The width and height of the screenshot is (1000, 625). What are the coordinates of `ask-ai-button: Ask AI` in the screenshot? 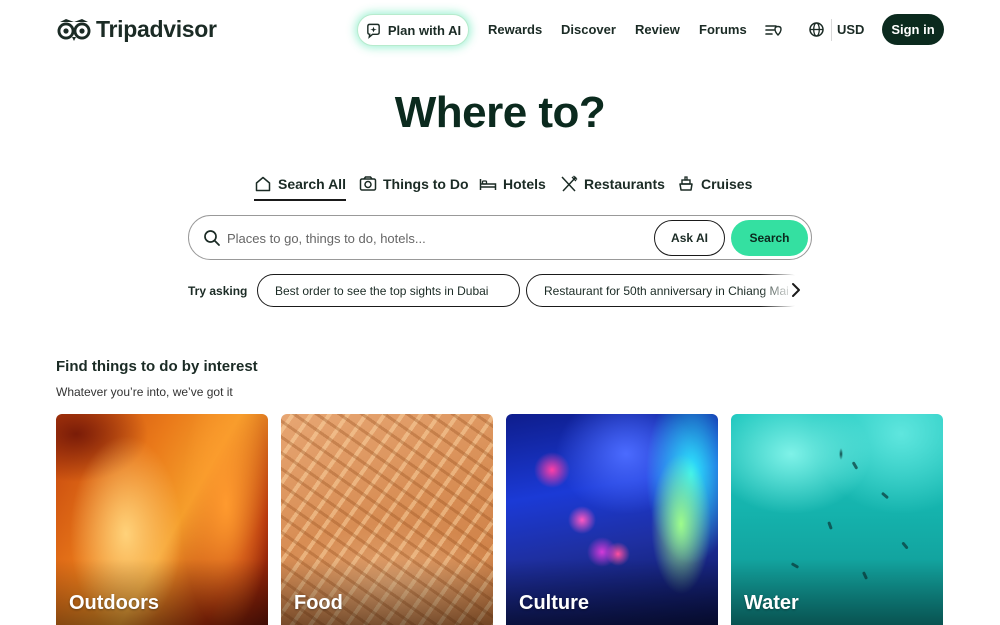 It's located at (689, 238).